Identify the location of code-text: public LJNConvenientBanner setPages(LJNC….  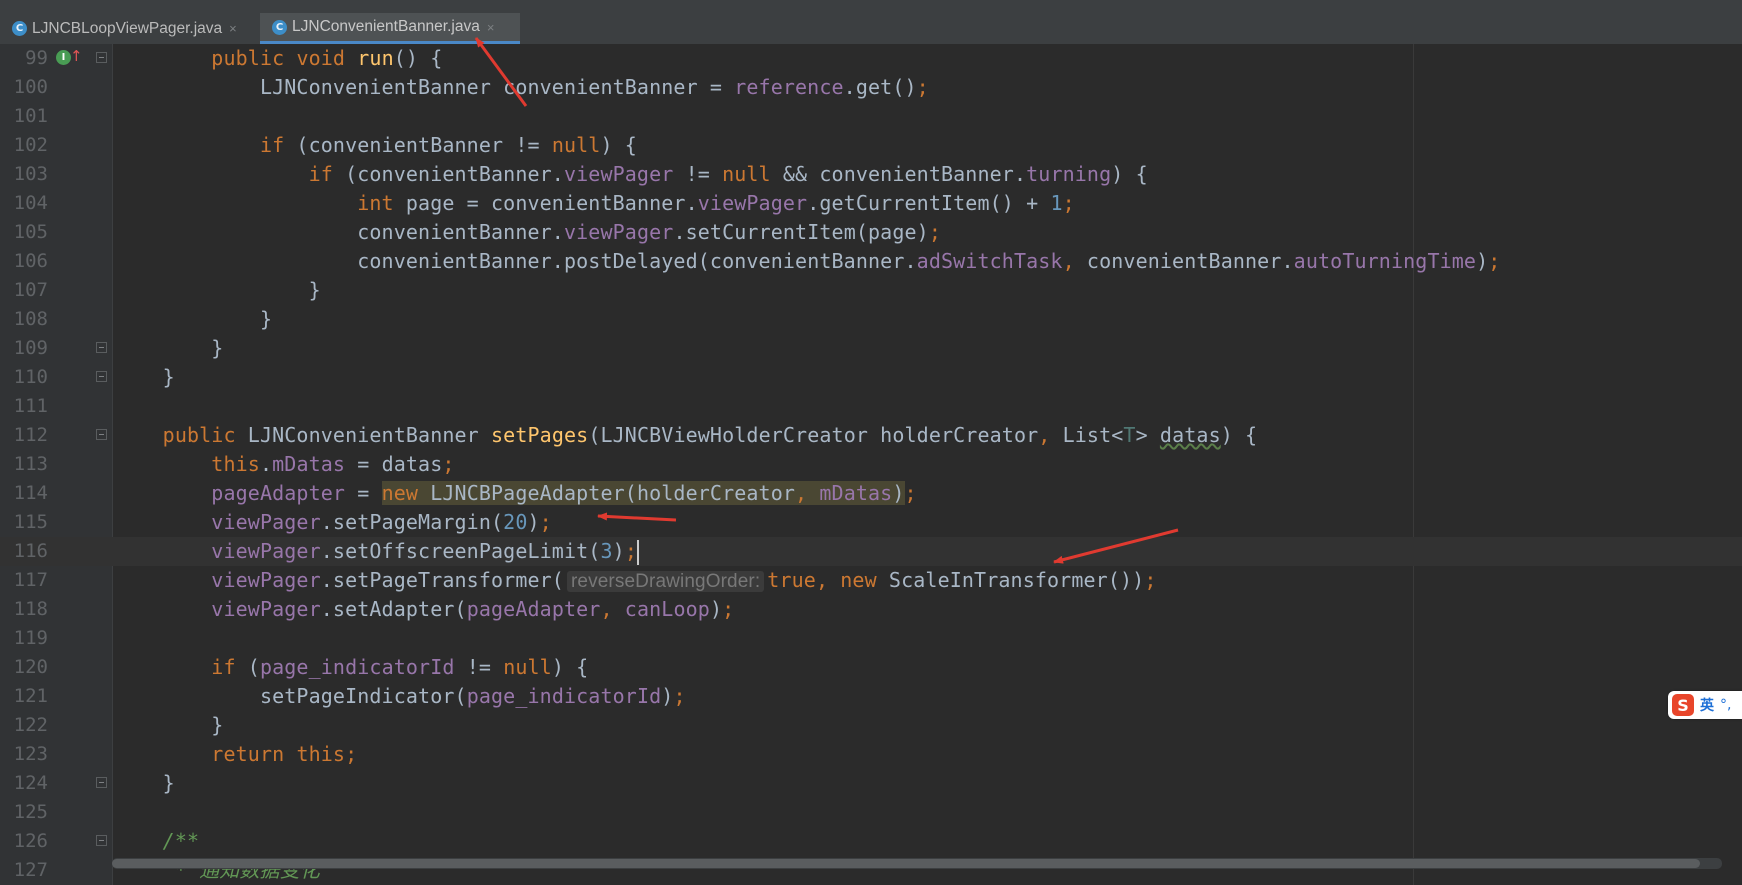
(710, 435).